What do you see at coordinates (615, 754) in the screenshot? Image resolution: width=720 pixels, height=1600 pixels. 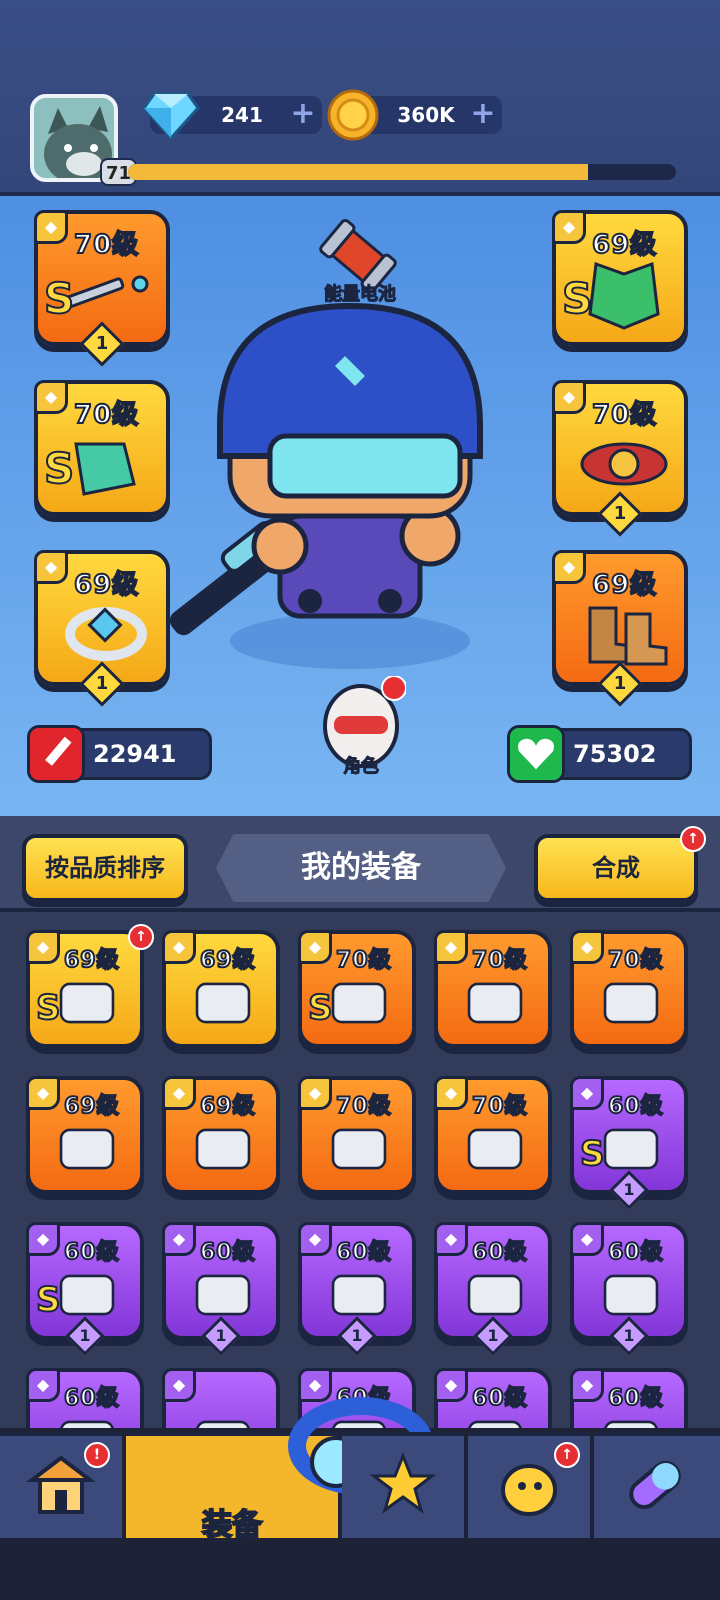 I see `health-value: 75302` at bounding box center [615, 754].